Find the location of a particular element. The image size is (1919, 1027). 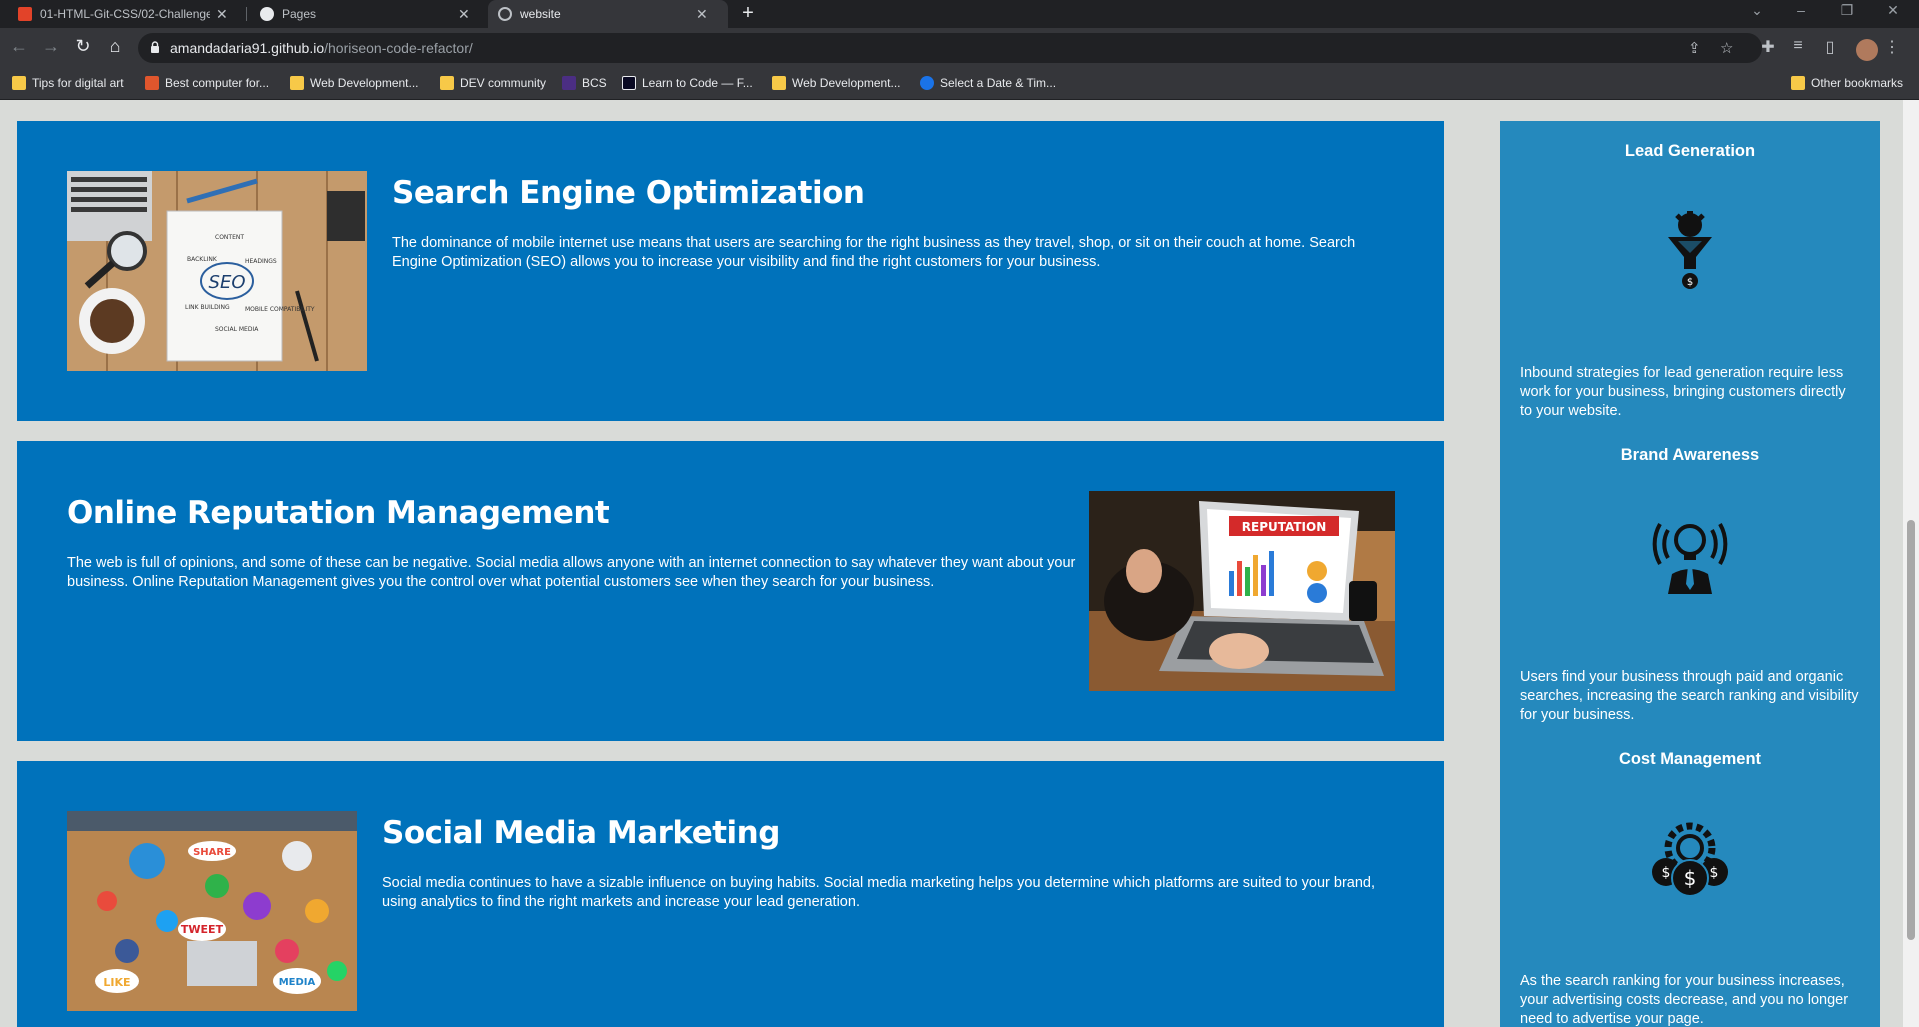

back-button: ← is located at coordinates (19, 46).